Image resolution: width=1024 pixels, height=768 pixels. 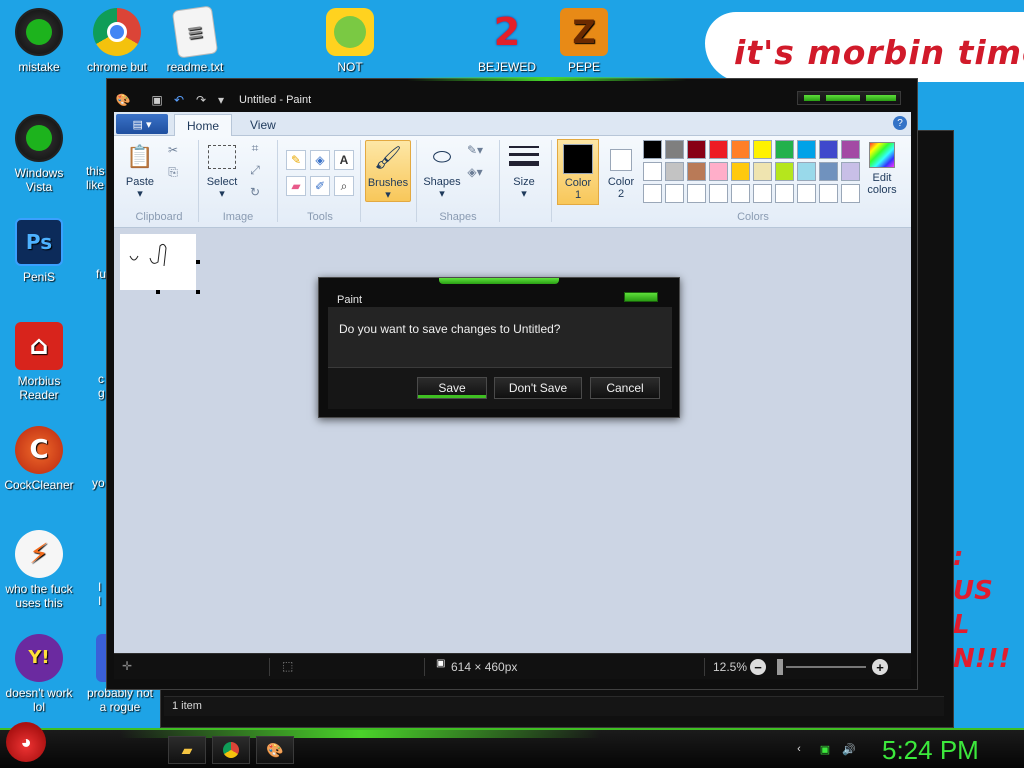 What do you see at coordinates (442, 171) in the screenshot?
I see `shapes-button: ⬭ Shapes ▾` at bounding box center [442, 171].